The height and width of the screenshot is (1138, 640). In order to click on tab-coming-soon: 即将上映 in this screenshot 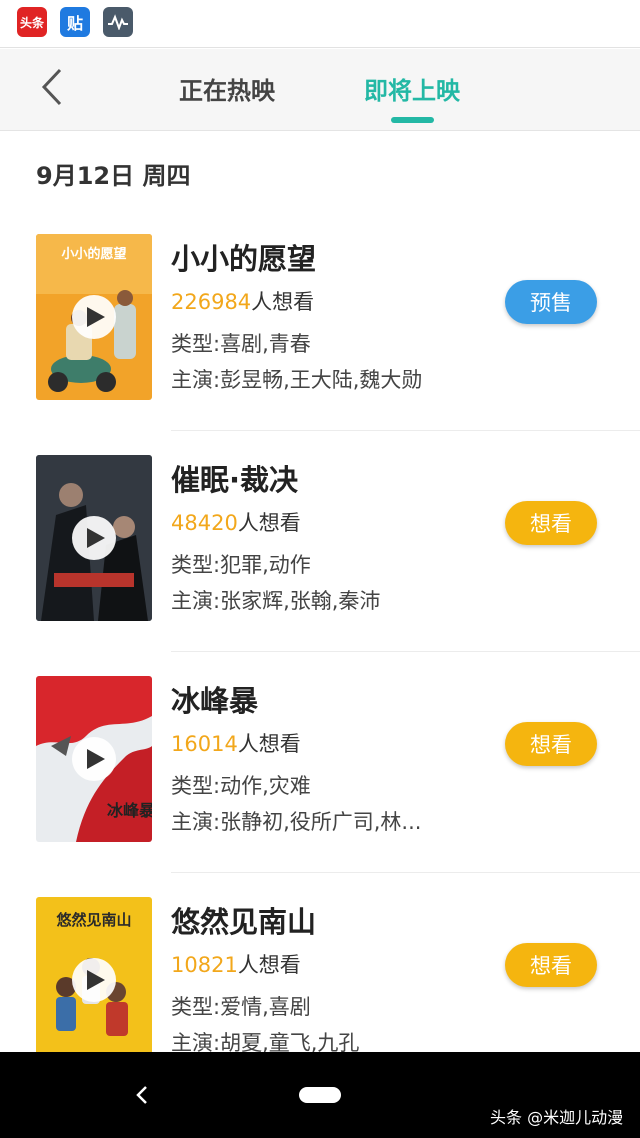, I will do `click(412, 88)`.